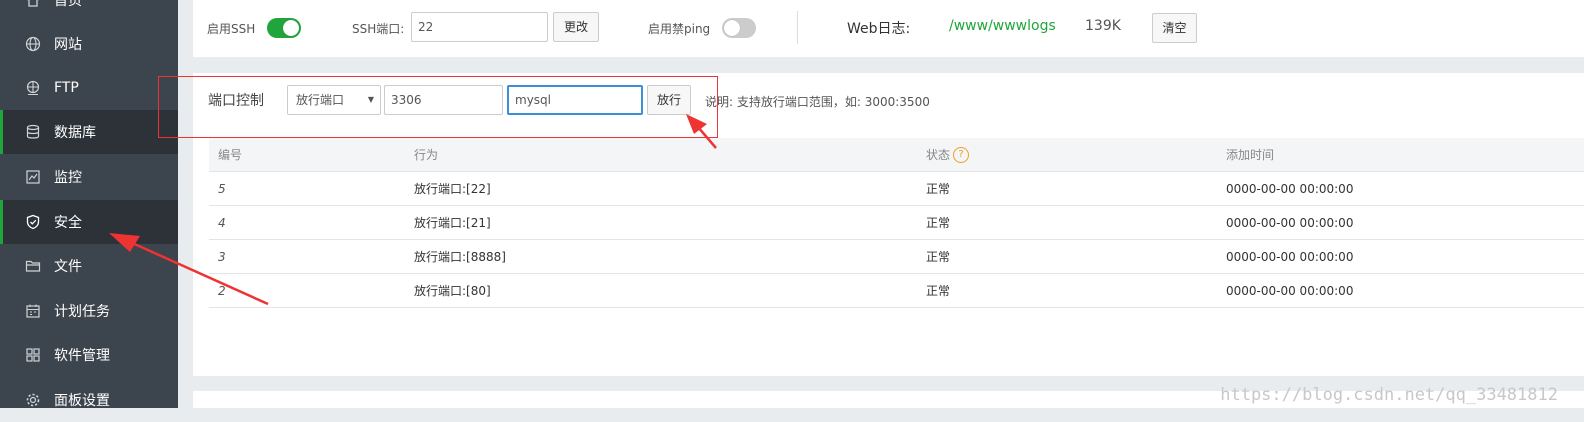 This screenshot has width=1584, height=422. What do you see at coordinates (311, 155) in the screenshot?
I see `column-header-id: 编号` at bounding box center [311, 155].